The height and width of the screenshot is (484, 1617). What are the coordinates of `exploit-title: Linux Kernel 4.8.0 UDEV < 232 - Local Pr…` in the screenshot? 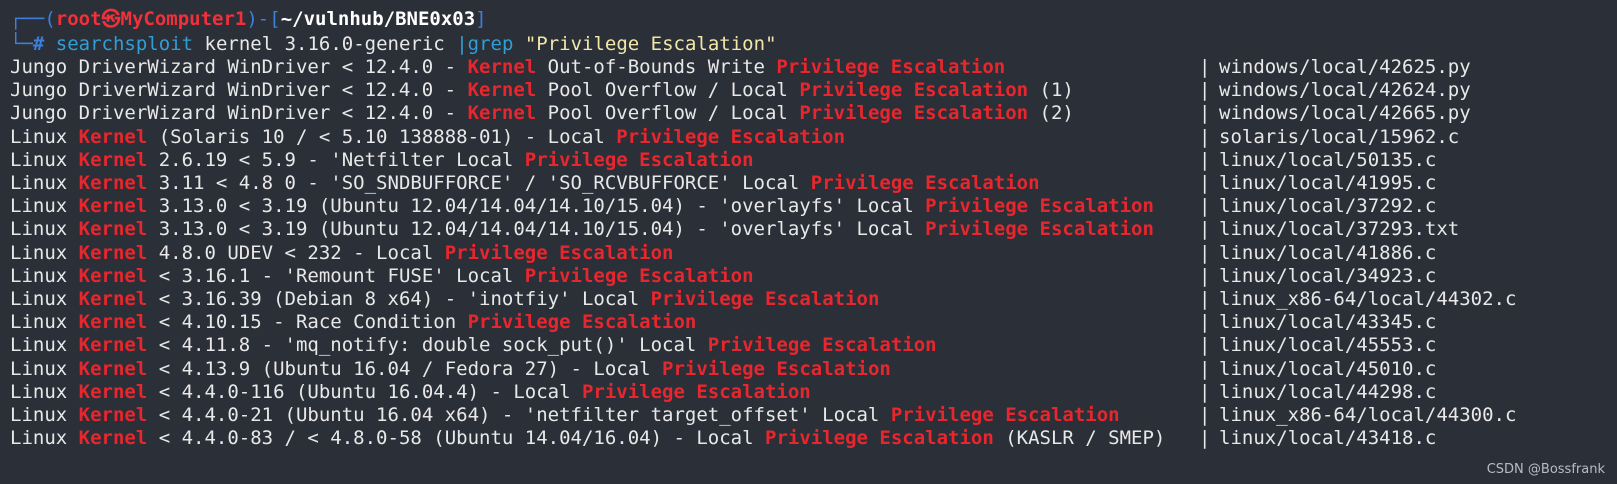 It's located at (341, 253).